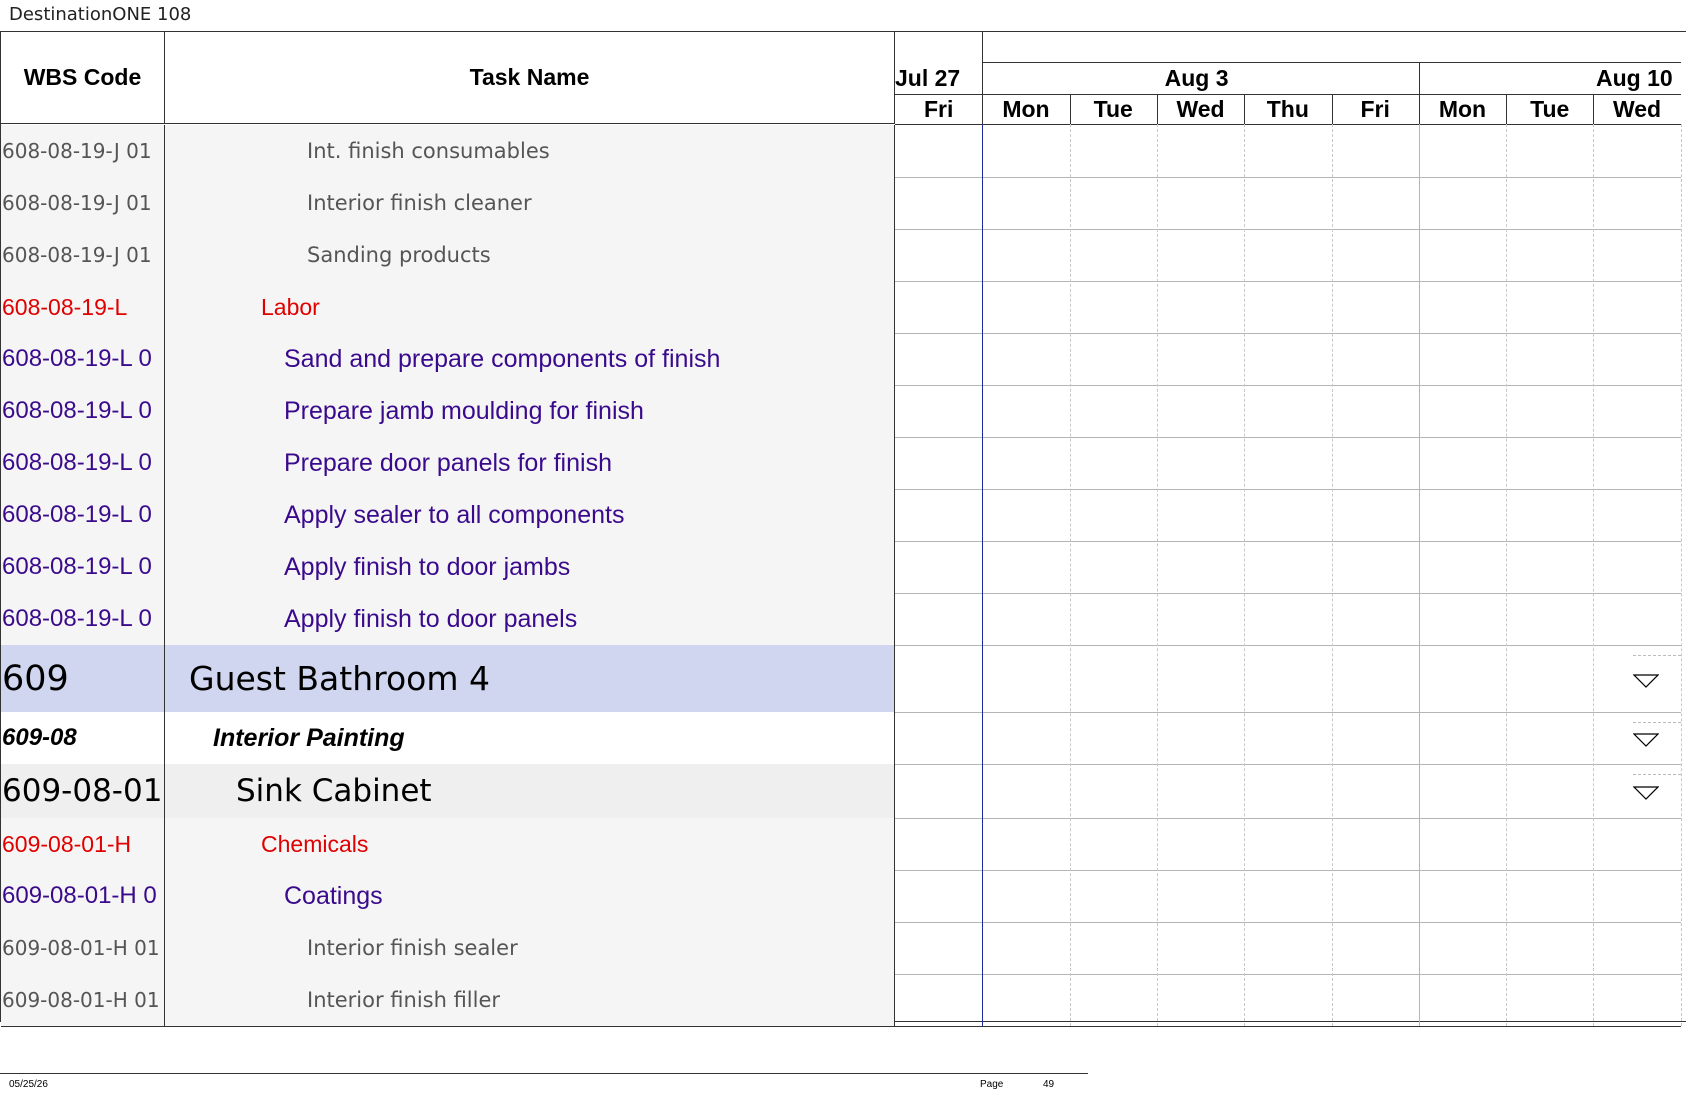 This screenshot has width=1687, height=1097. I want to click on task-name-cell: Interior finish cleaner, so click(530, 203).